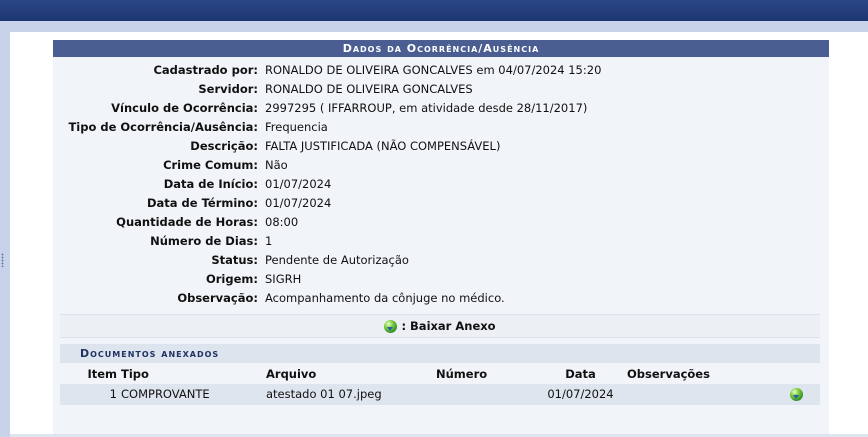 This screenshot has width=868, height=437. What do you see at coordinates (135, 374) in the screenshot?
I see `column-header-type: Tipo` at bounding box center [135, 374].